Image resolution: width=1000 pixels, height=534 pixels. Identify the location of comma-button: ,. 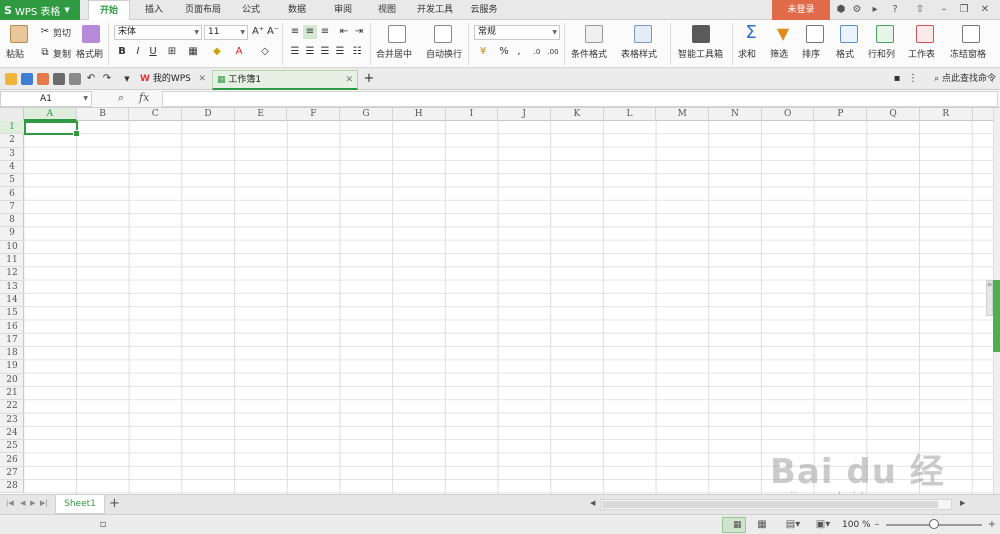
(519, 52).